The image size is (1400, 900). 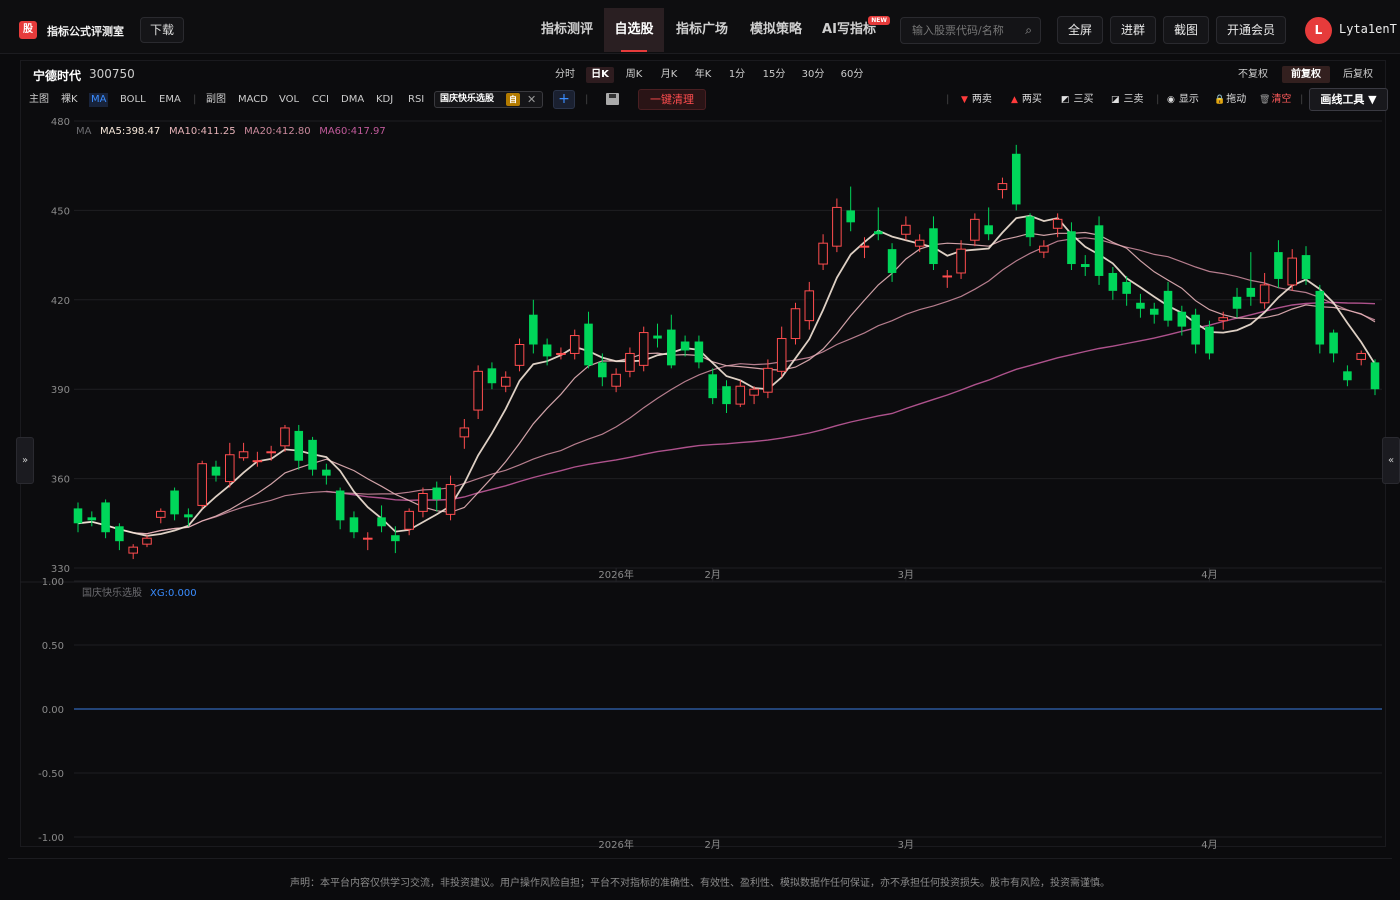 What do you see at coordinates (53, 582) in the screenshot?
I see `sub-y-tick-label: 1.00` at bounding box center [53, 582].